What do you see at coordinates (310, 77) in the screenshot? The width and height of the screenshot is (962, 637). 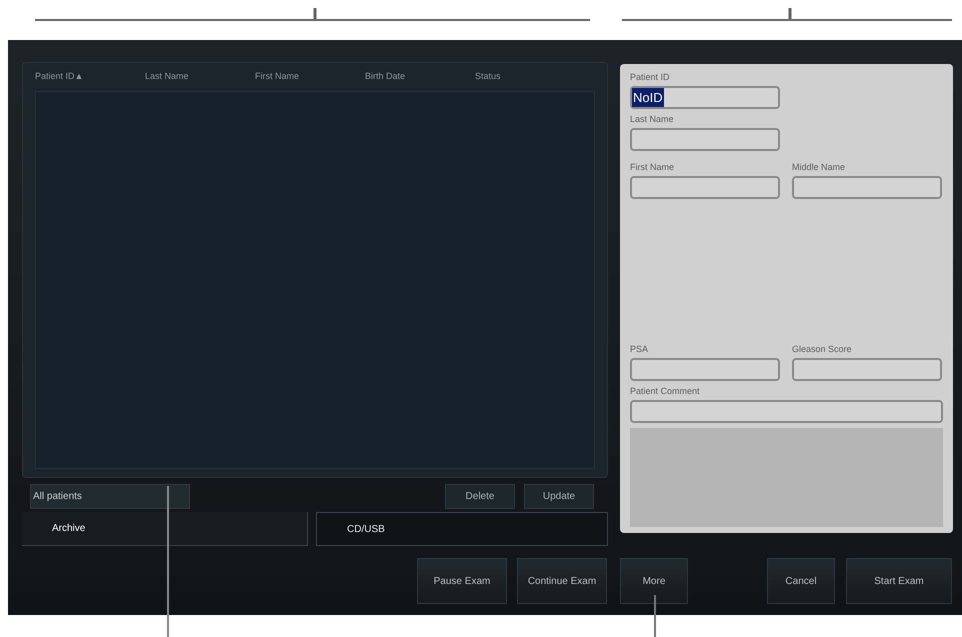 I see `column-header: First Name` at bounding box center [310, 77].